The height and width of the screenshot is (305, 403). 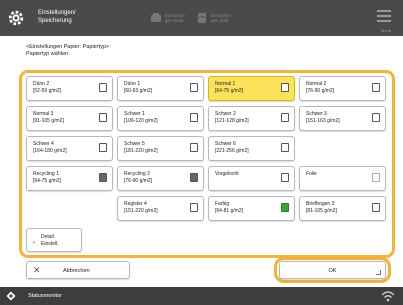 What do you see at coordinates (342, 208) in the screenshot?
I see `paper-type-button: Briefbogen 3 [81-105 g/m2]` at bounding box center [342, 208].